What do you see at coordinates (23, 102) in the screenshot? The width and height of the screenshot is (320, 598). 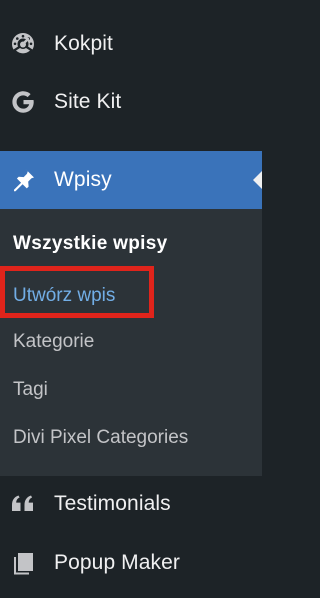 I see `google-g-icon` at bounding box center [23, 102].